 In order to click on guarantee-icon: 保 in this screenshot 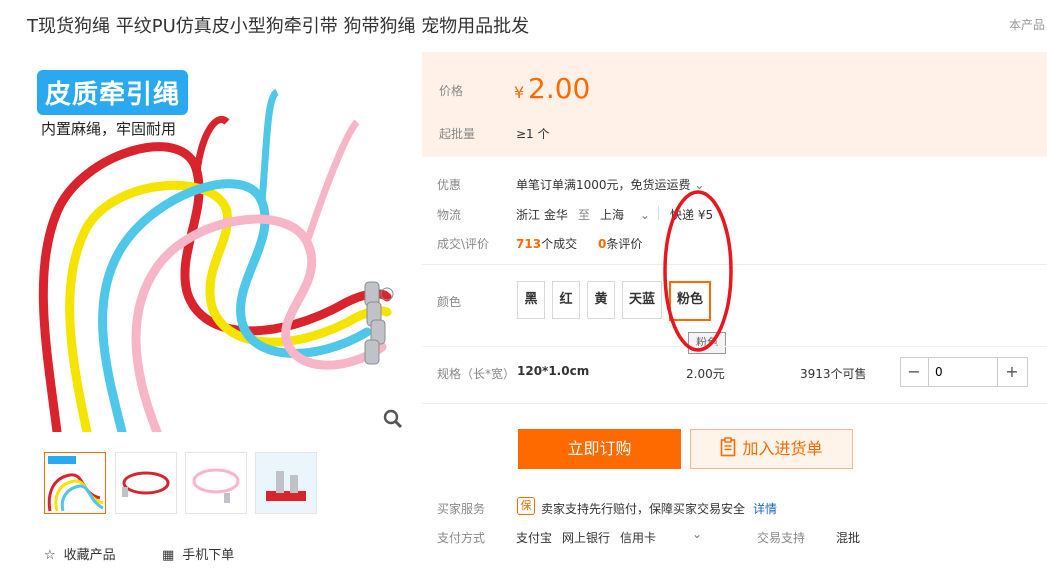, I will do `click(526, 506)`.